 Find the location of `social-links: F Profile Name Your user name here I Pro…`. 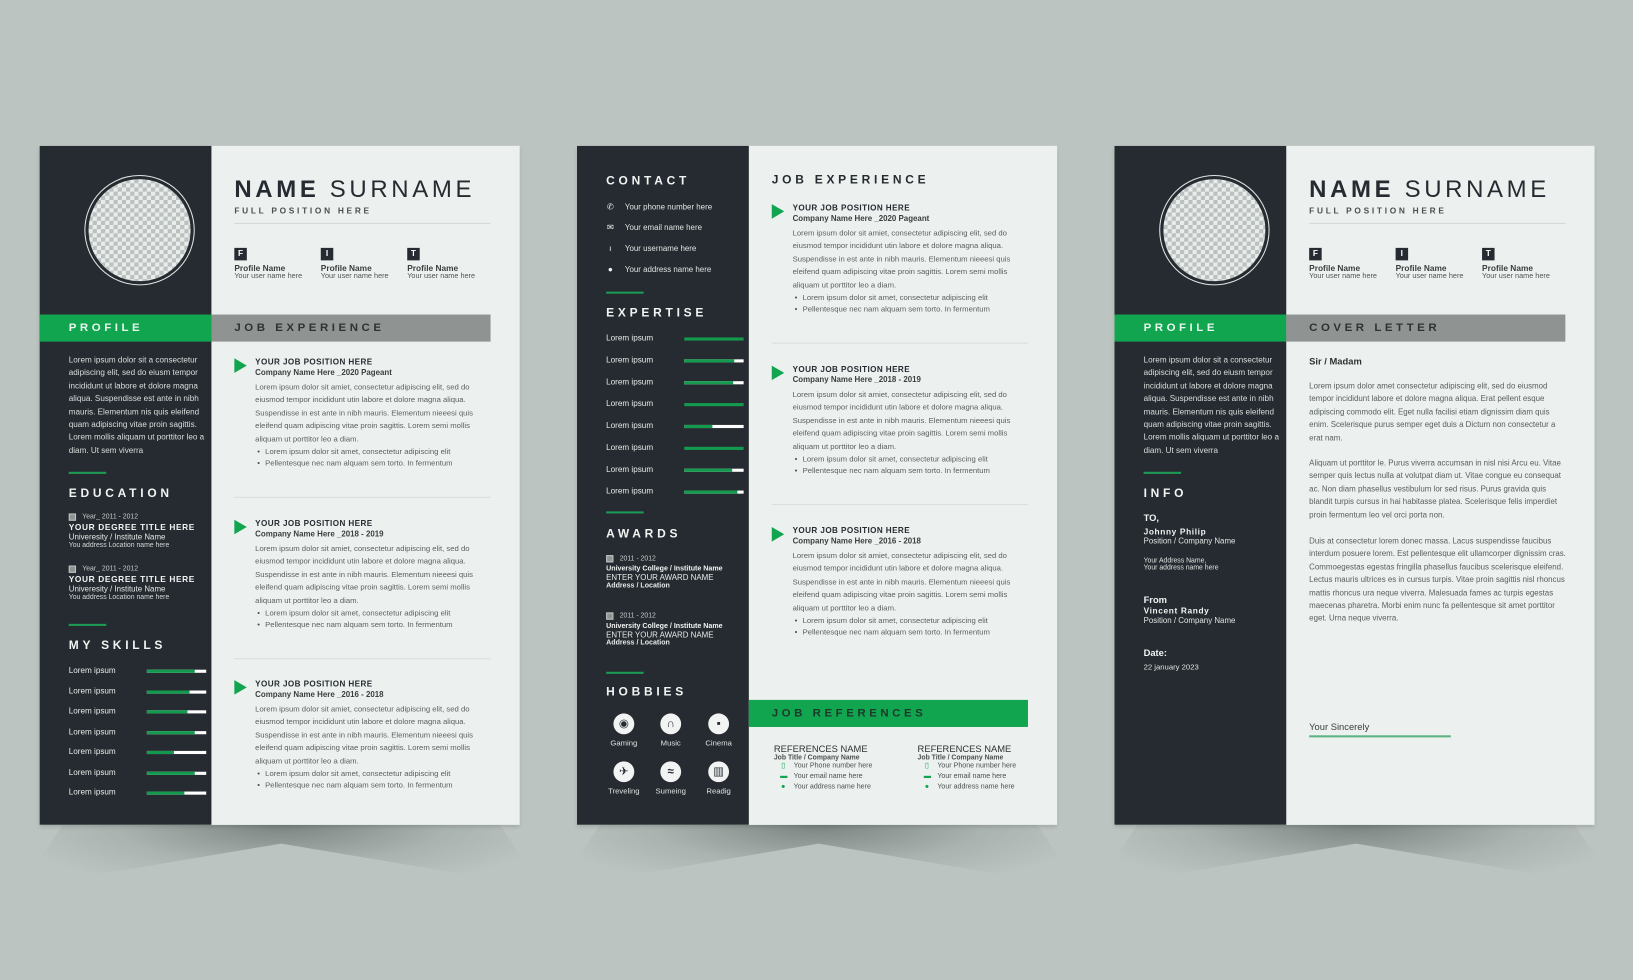

social-links: F Profile Name Your user name here I Pro… is located at coordinates (1437, 264).